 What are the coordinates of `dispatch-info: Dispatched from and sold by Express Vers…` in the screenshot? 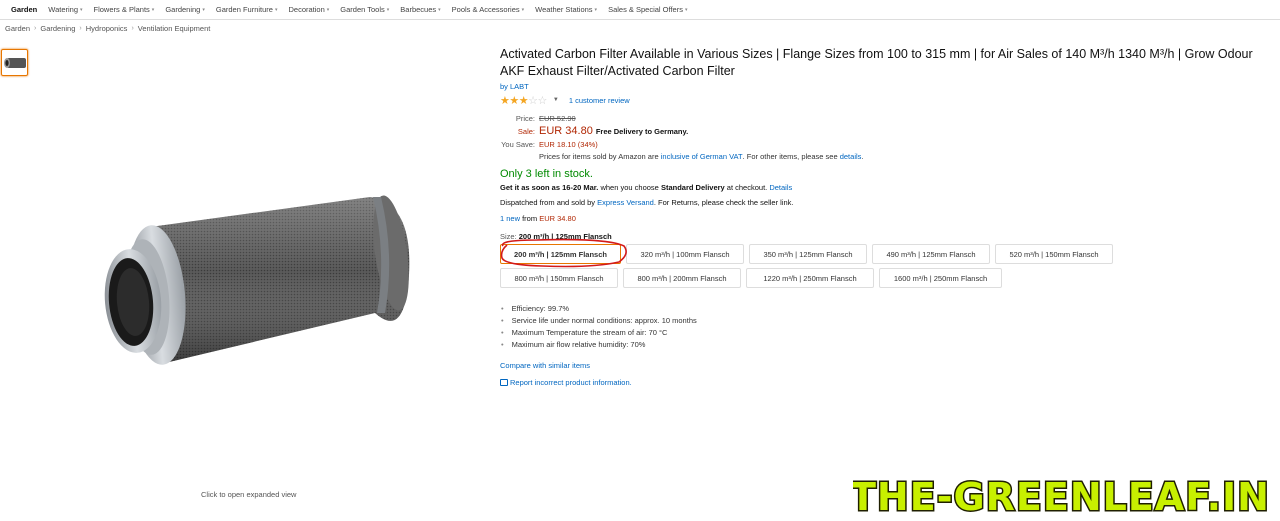 It's located at (647, 202).